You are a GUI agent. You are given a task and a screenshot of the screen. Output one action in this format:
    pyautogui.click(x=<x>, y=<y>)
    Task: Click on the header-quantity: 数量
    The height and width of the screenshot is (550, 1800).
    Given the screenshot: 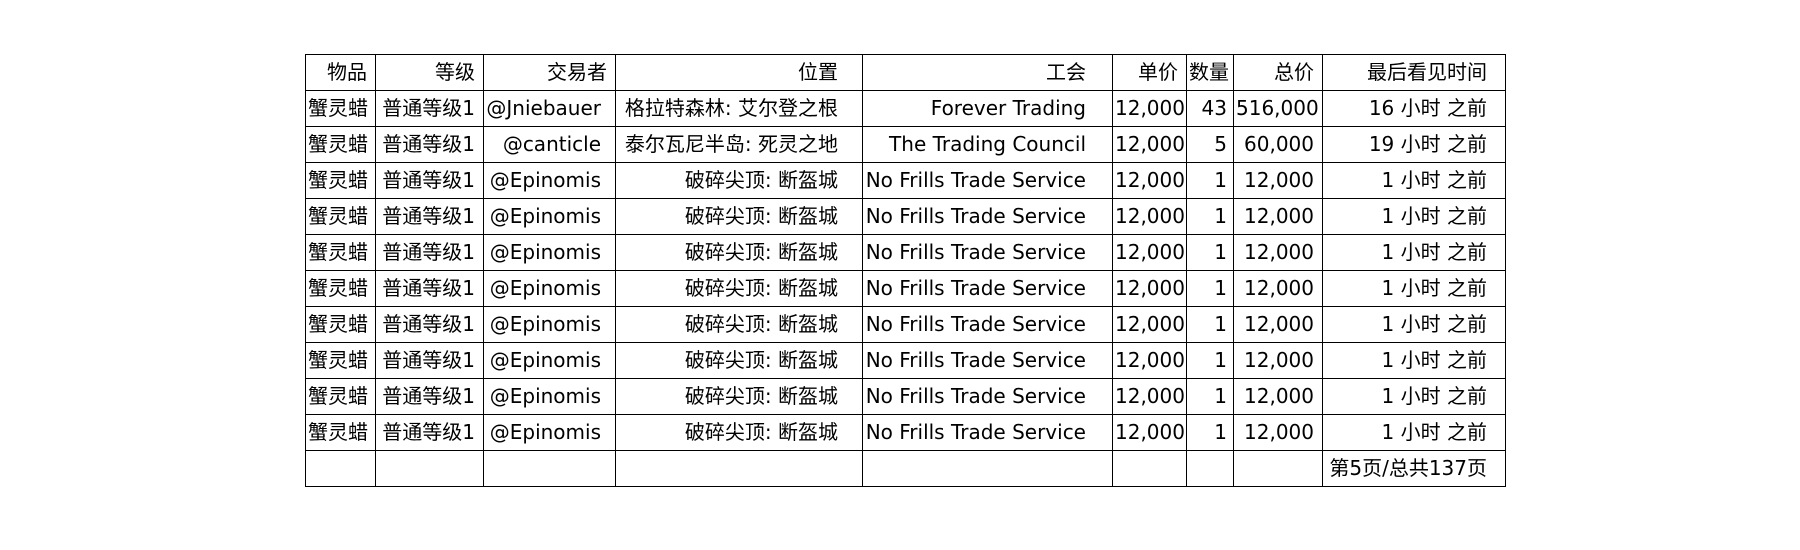 What is the action you would take?
    pyautogui.click(x=1210, y=72)
    